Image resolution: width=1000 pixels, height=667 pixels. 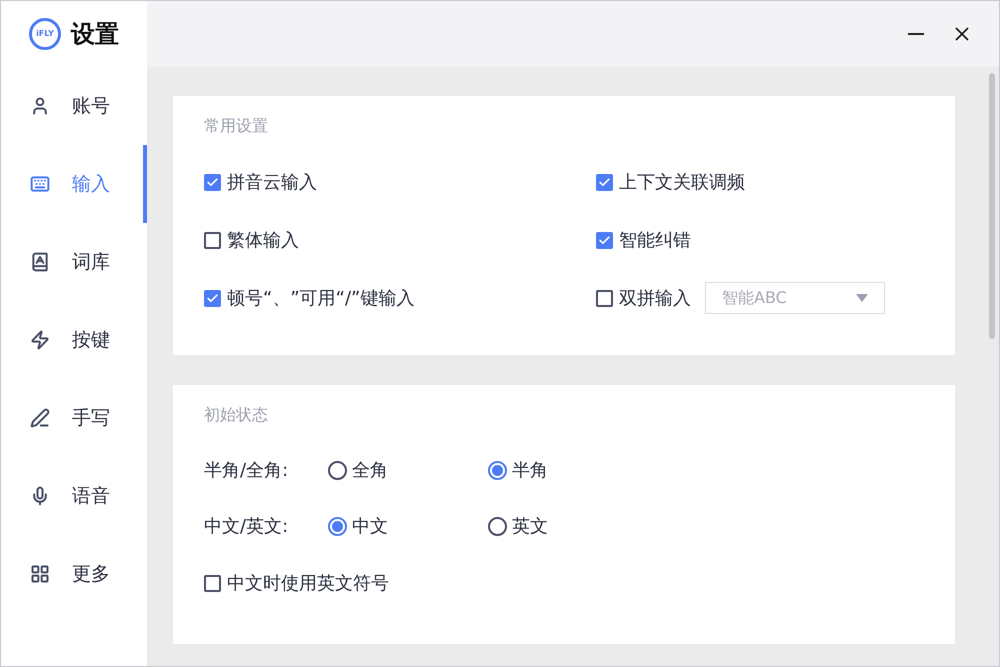 I want to click on lightning-icon, so click(x=40, y=340).